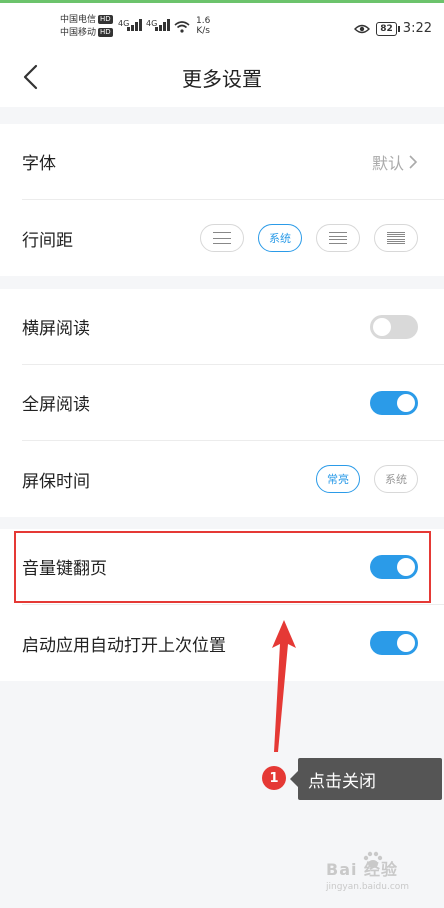 The height and width of the screenshot is (908, 444). I want to click on font-value-text: 默认, so click(387, 163).